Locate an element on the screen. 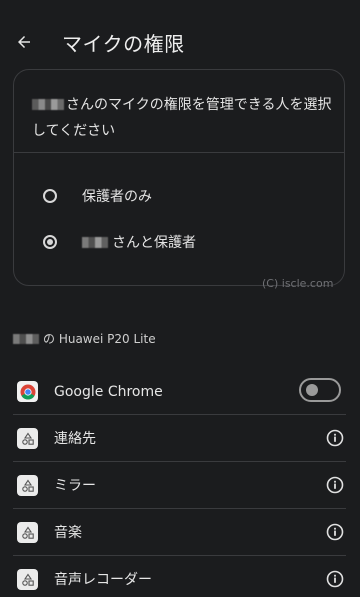 The width and height of the screenshot is (360, 597). option-child-and-parent: さんと保護者 is located at coordinates (179, 242).